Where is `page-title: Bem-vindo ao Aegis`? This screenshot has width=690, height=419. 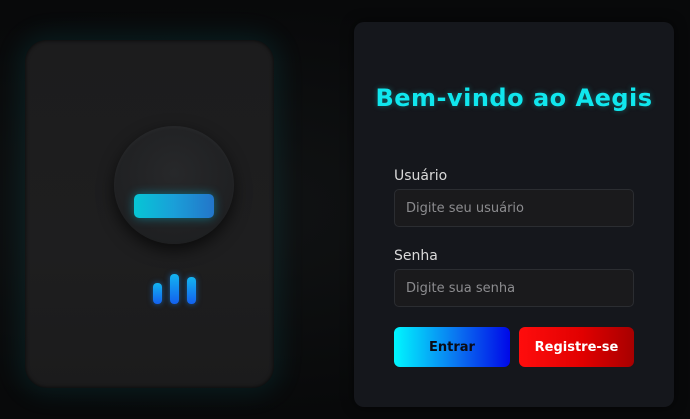
page-title: Bem-vindo ao Aegis is located at coordinates (514, 98).